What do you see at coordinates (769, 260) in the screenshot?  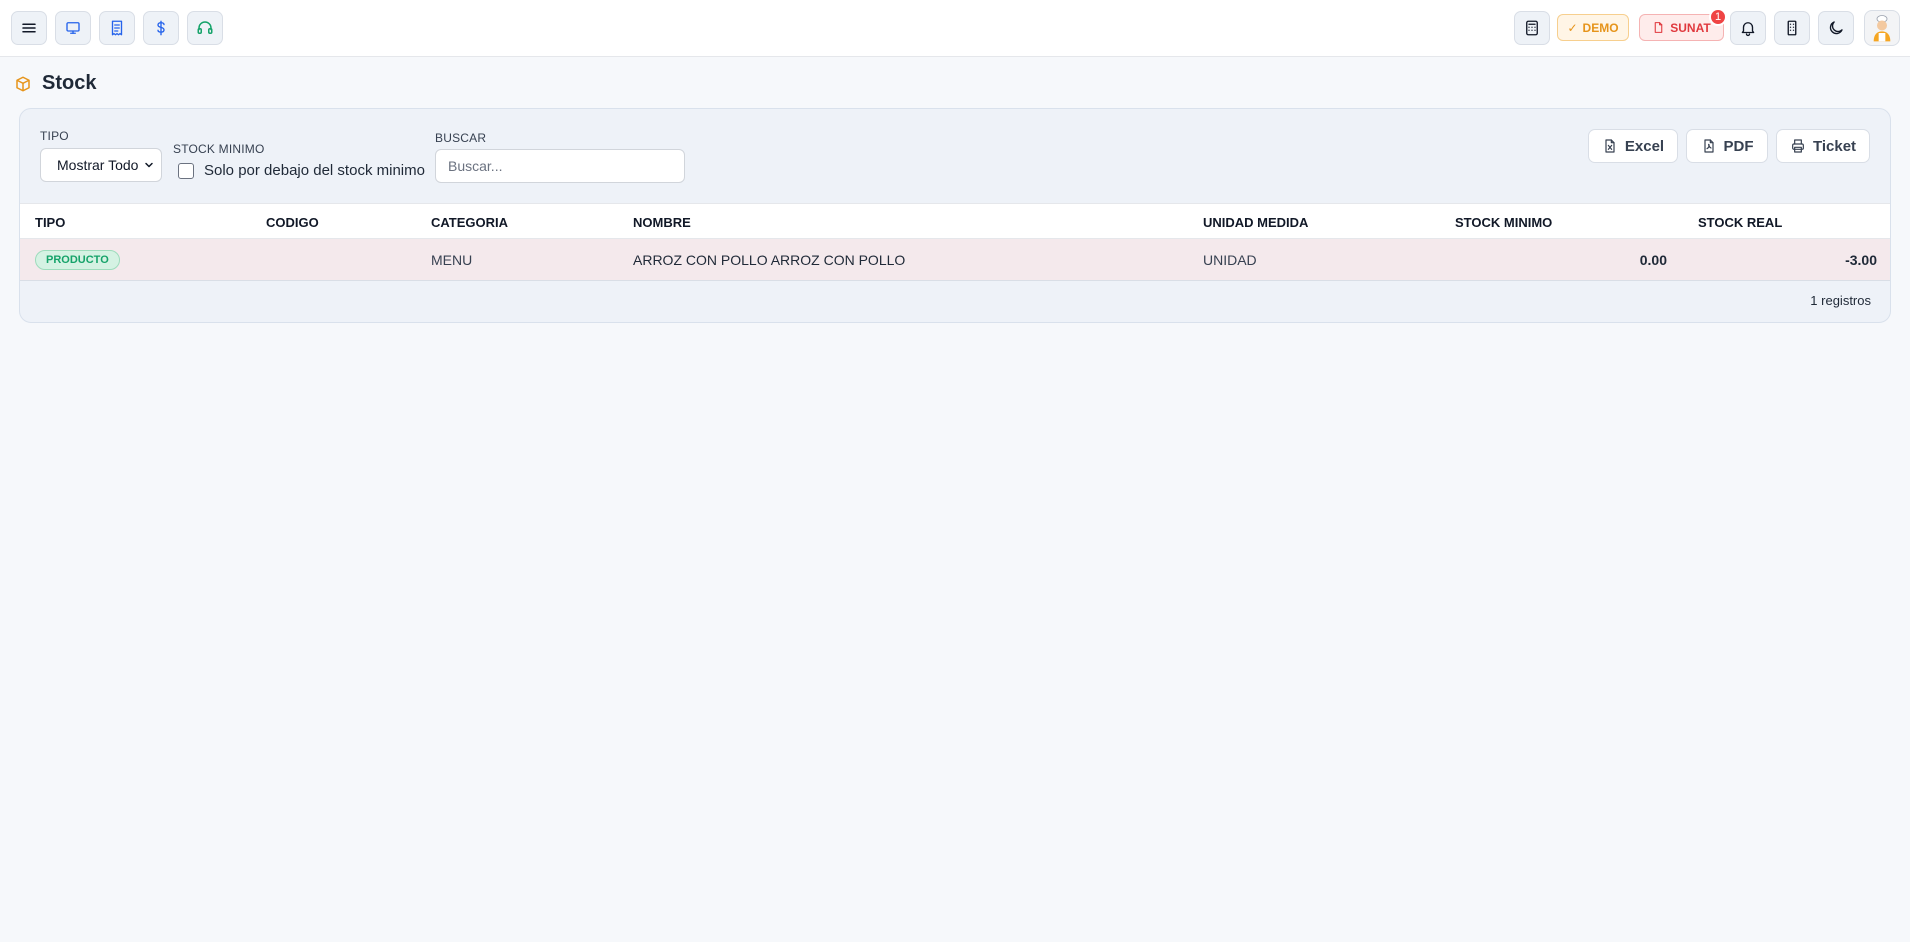 I see `cell-nombre: ARROZ CON POLLO ARROZ CON POLLO` at bounding box center [769, 260].